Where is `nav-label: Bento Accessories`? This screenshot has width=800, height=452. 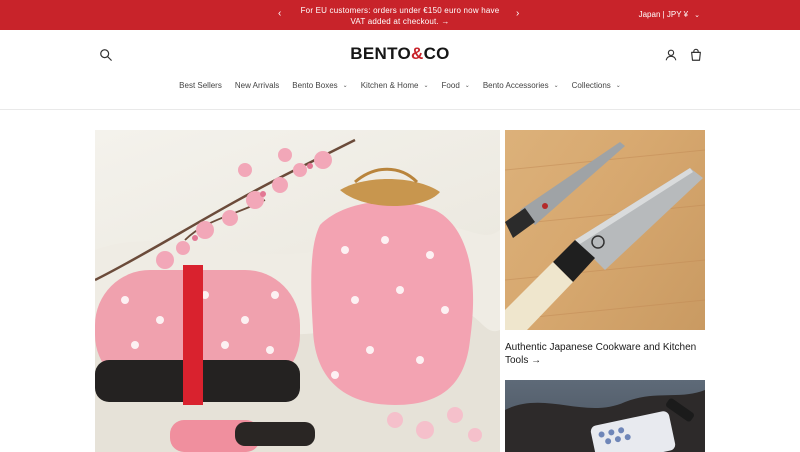 nav-label: Bento Accessories is located at coordinates (515, 85).